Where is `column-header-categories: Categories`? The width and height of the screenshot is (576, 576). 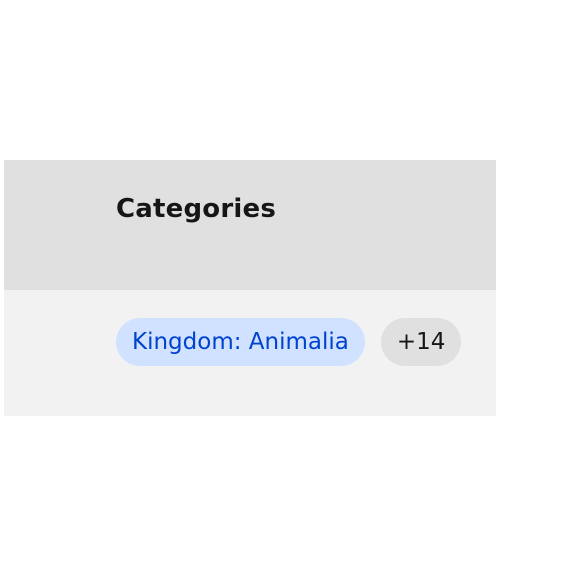
column-header-categories: Categories is located at coordinates (196, 209).